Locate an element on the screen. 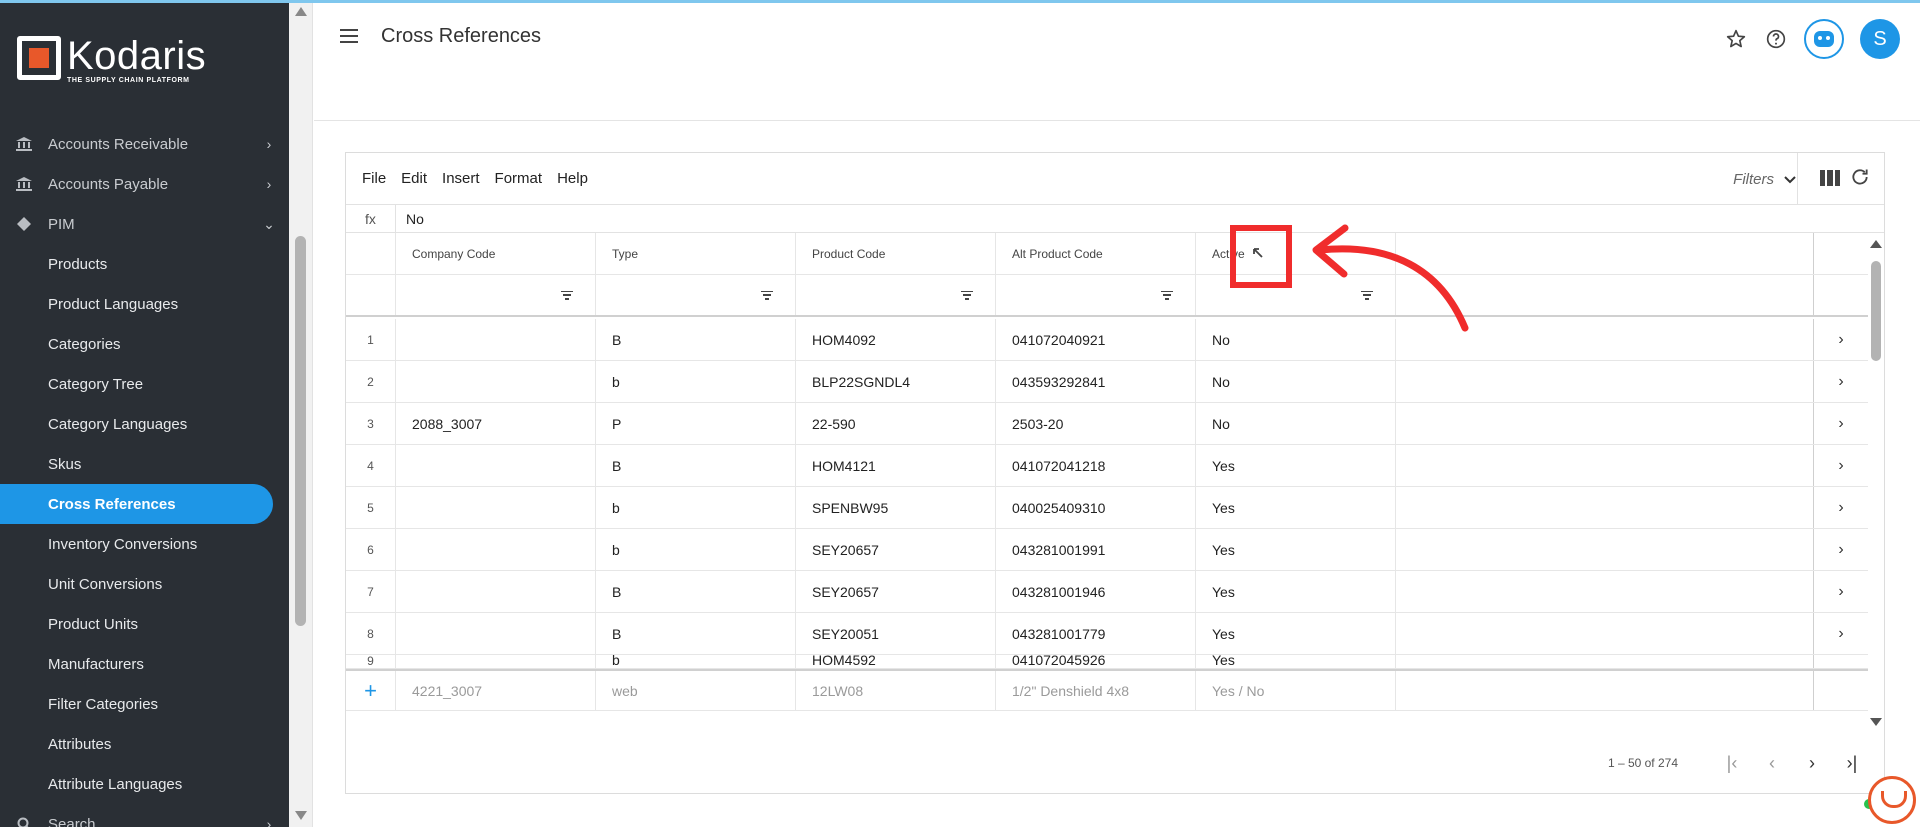 This screenshot has height=827, width=1920. sidebar-item-unit-conversions: Unit Conversions is located at coordinates (144, 584).